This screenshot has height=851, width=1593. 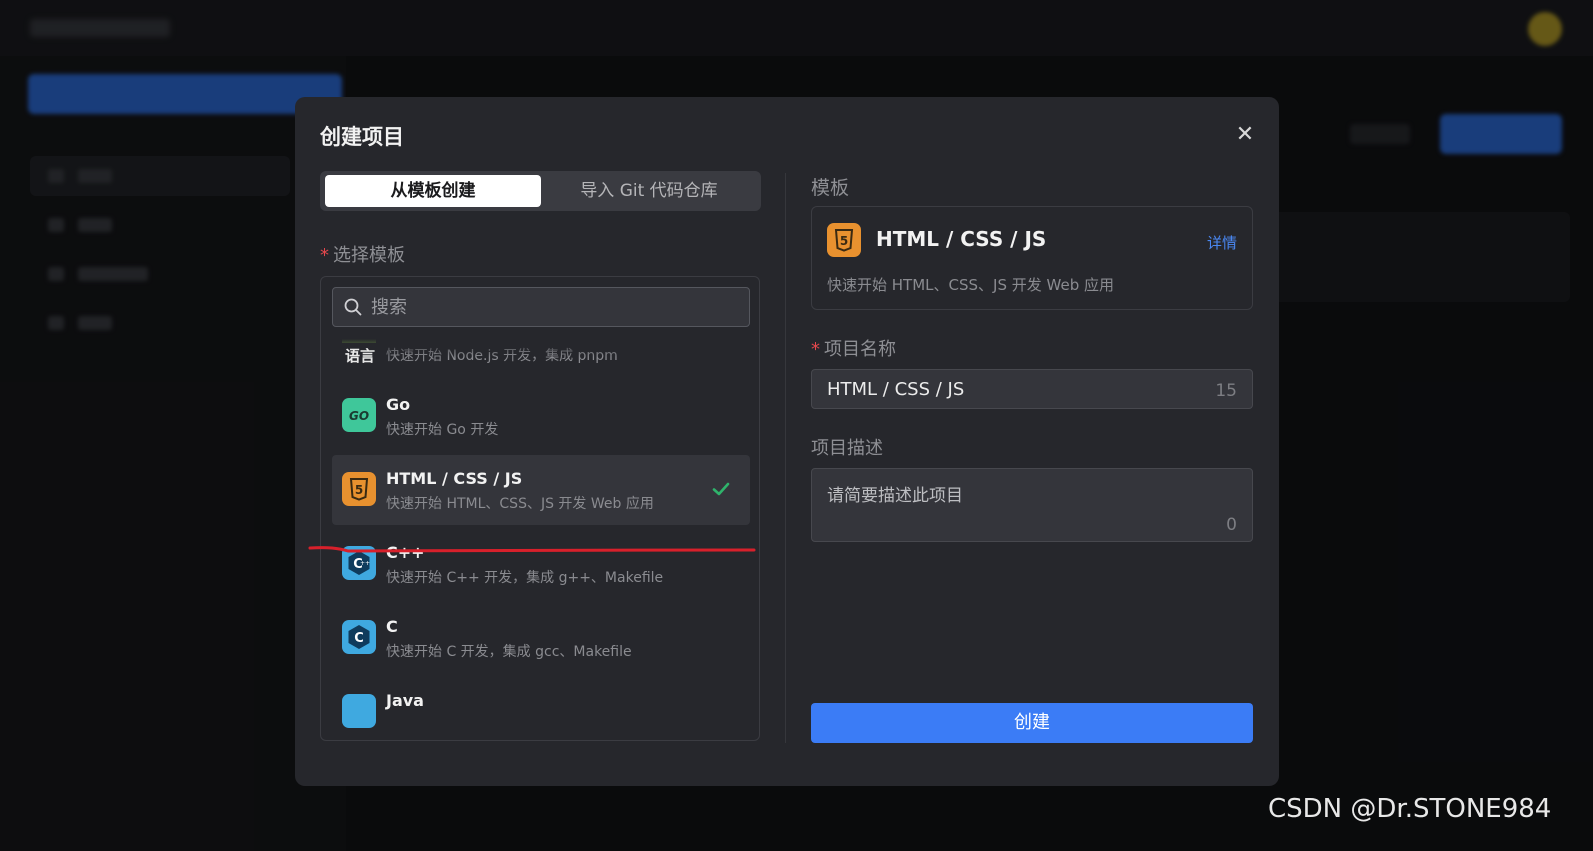 I want to click on svg-text: C, so click(x=359, y=638).